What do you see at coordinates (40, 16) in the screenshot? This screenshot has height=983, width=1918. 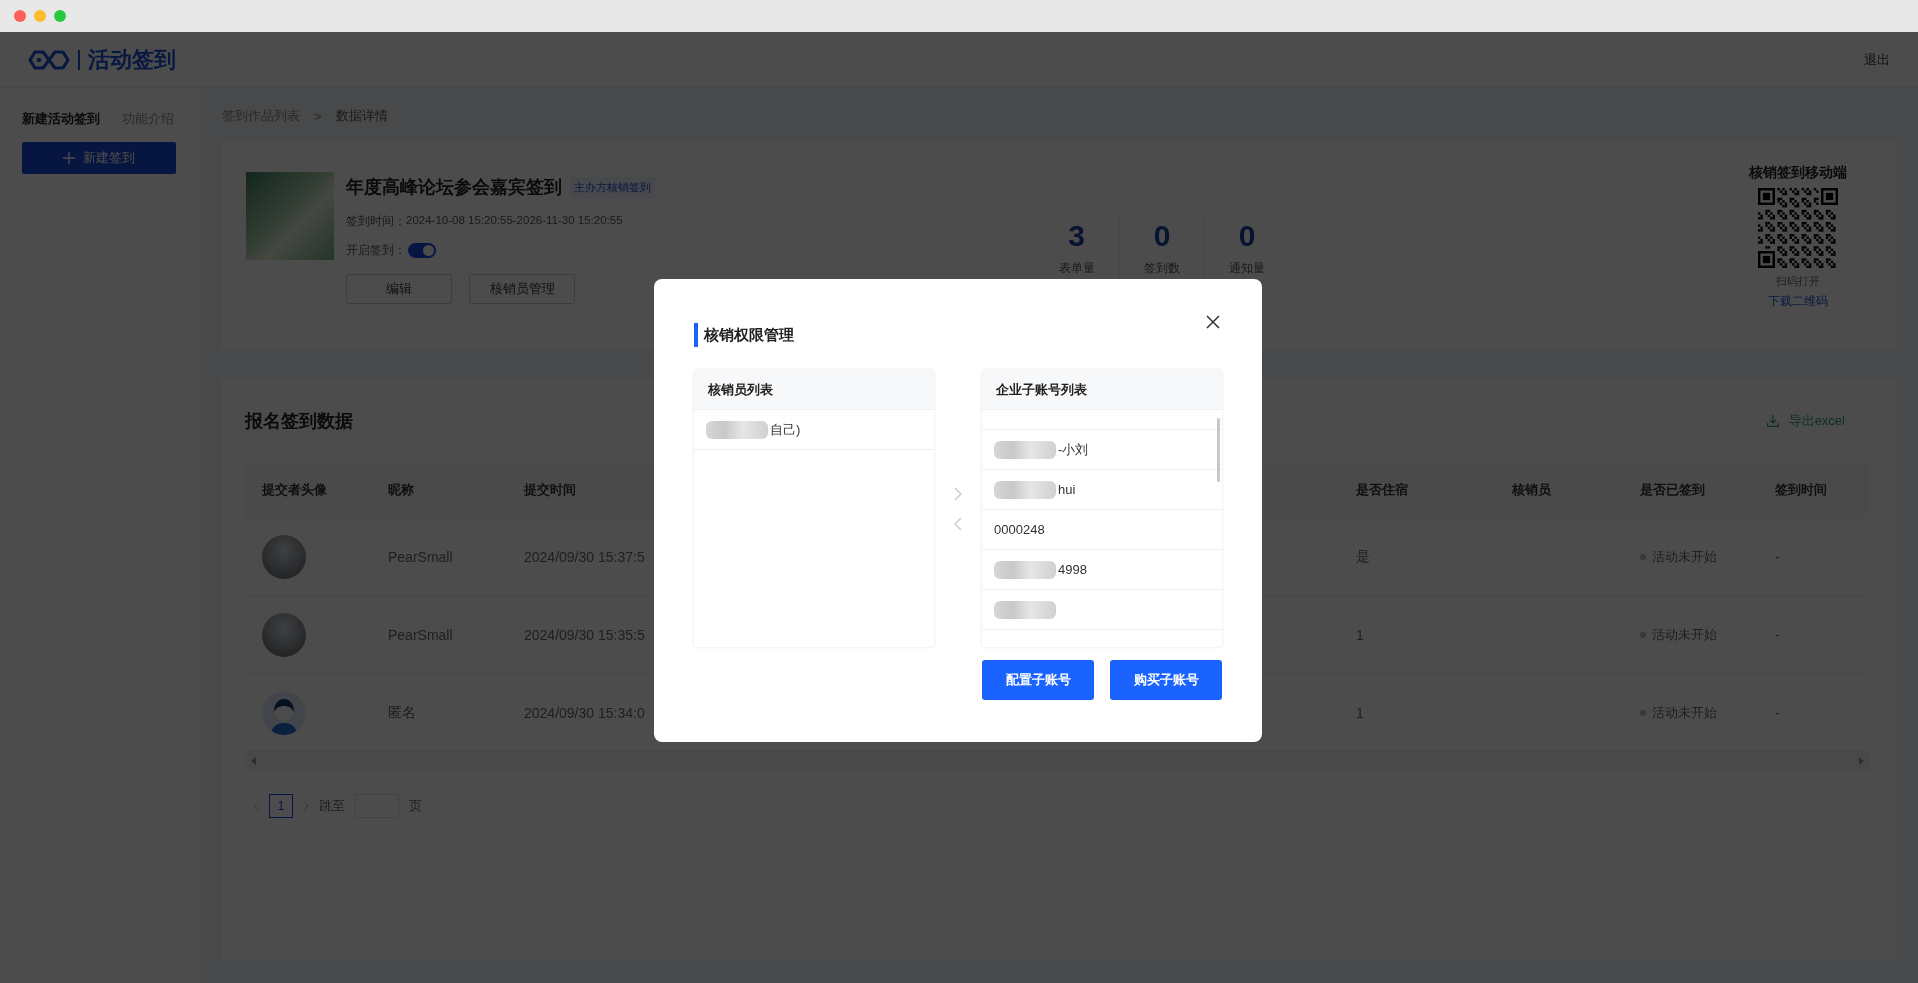 I see `minimize-window-icon` at bounding box center [40, 16].